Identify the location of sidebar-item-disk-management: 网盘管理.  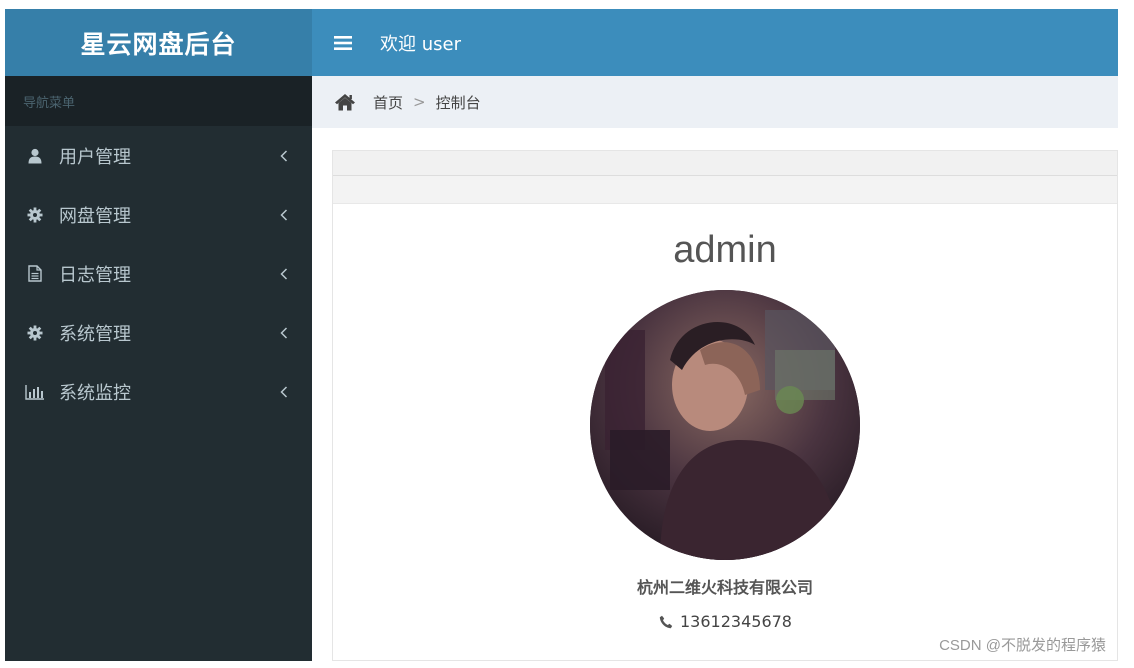
(158, 214).